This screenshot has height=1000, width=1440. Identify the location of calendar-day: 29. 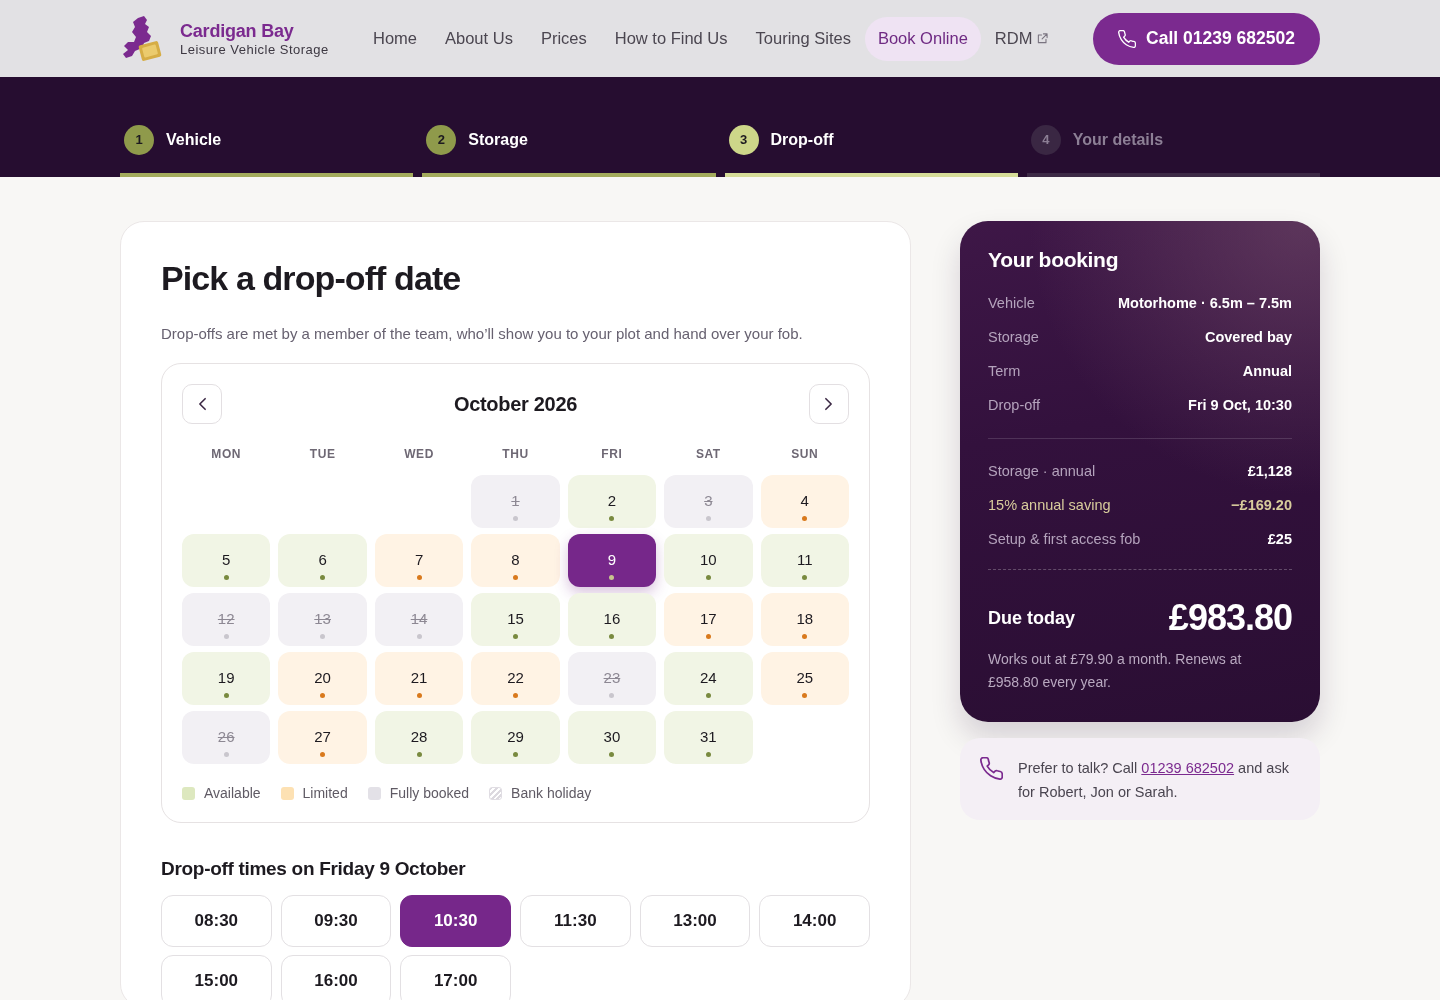
(515, 737).